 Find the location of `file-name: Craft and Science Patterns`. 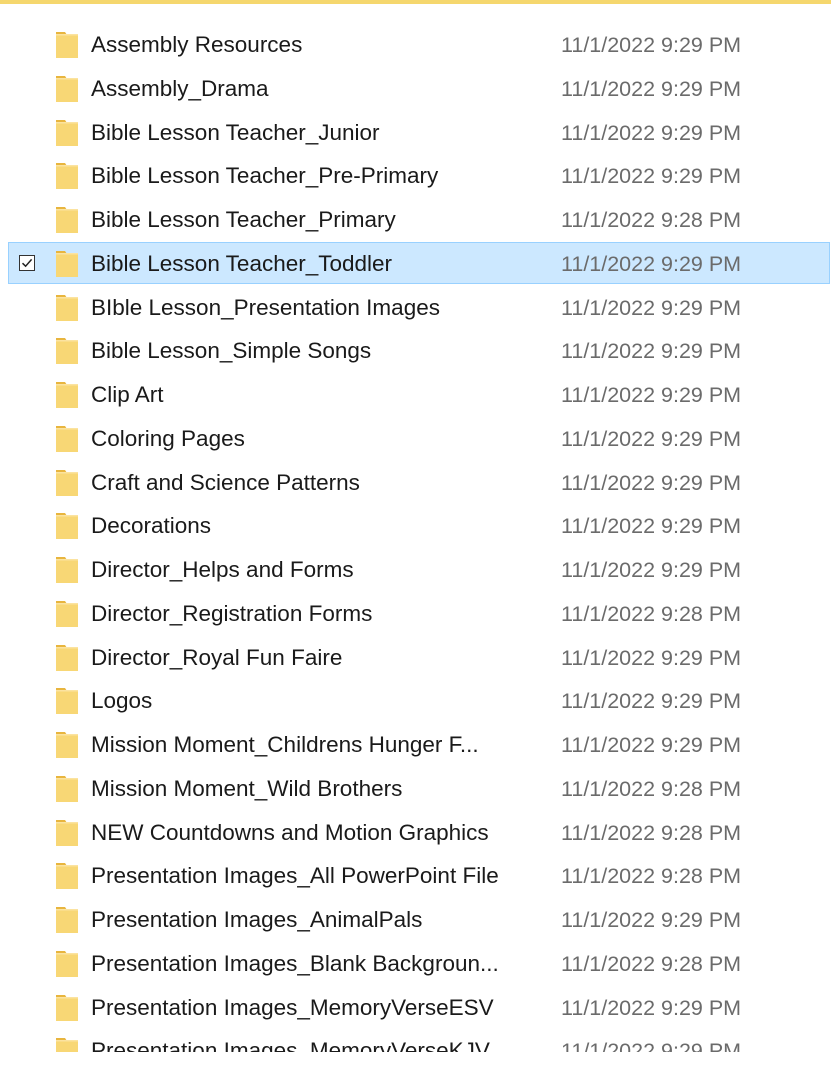

file-name: Craft and Science Patterns is located at coordinates (225, 482).